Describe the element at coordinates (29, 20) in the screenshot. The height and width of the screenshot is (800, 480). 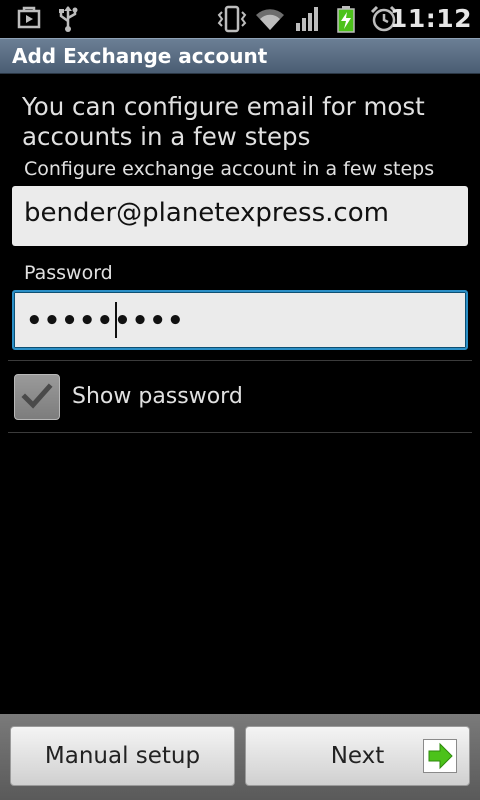
I see `play-store-notification-icon` at that location.